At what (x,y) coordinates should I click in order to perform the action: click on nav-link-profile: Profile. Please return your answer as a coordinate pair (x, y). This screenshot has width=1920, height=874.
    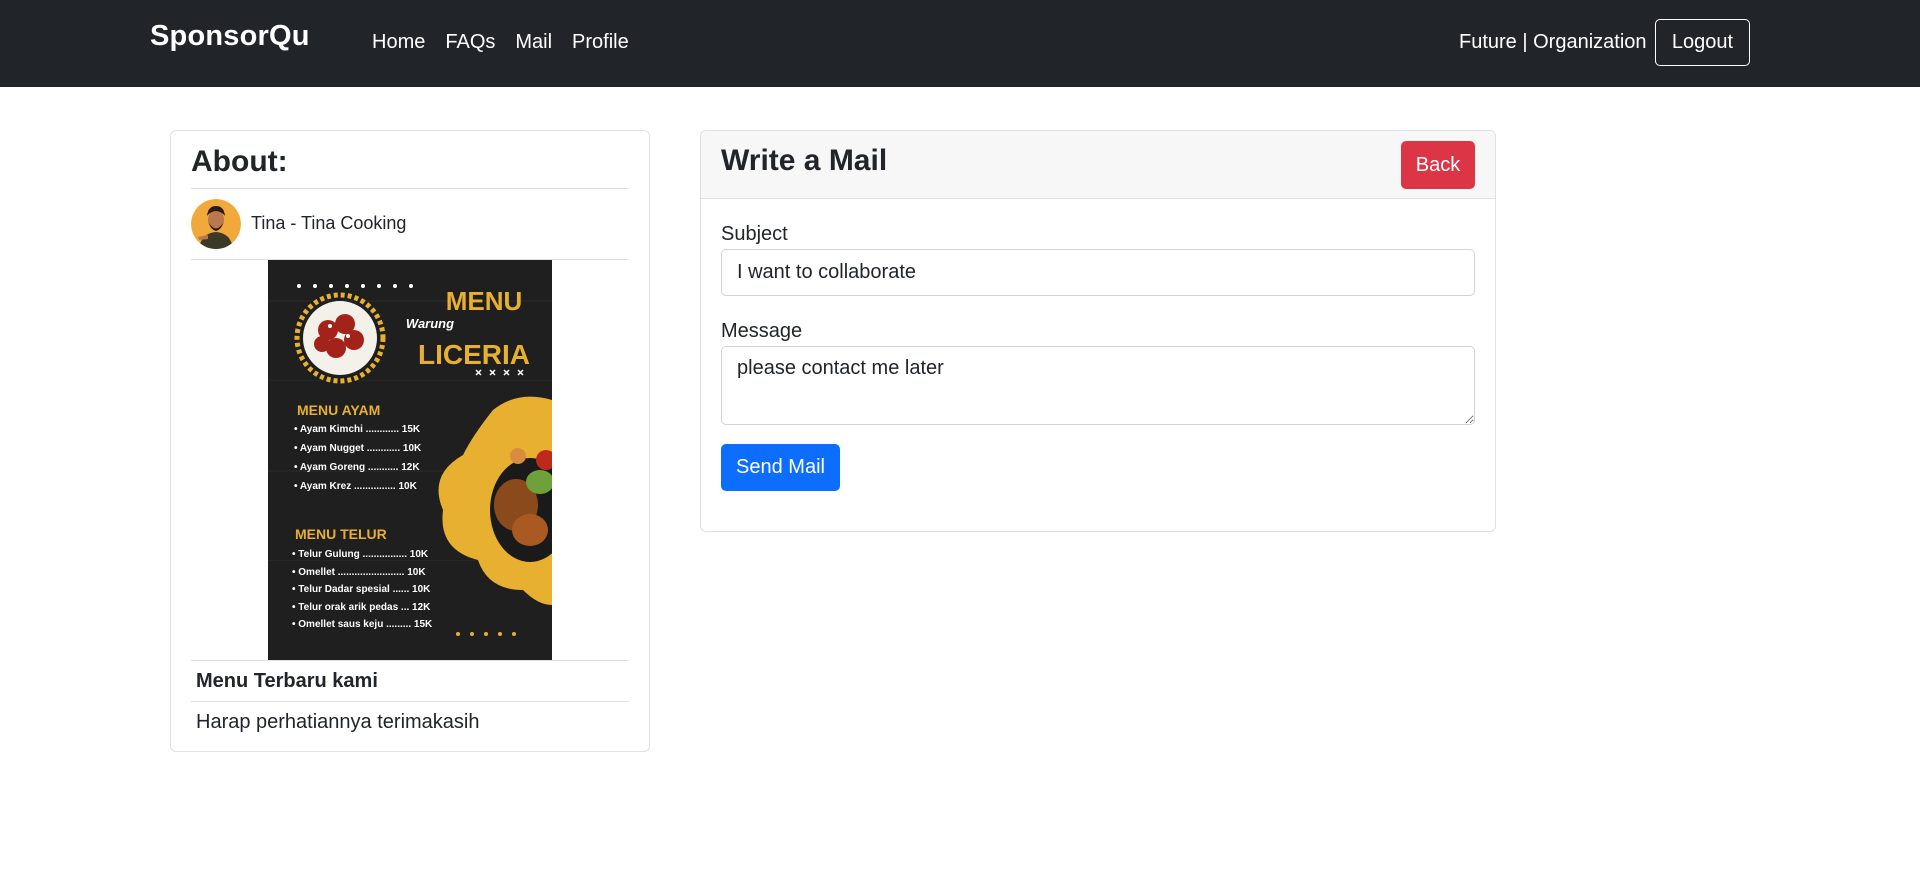
    Looking at the image, I should click on (600, 42).